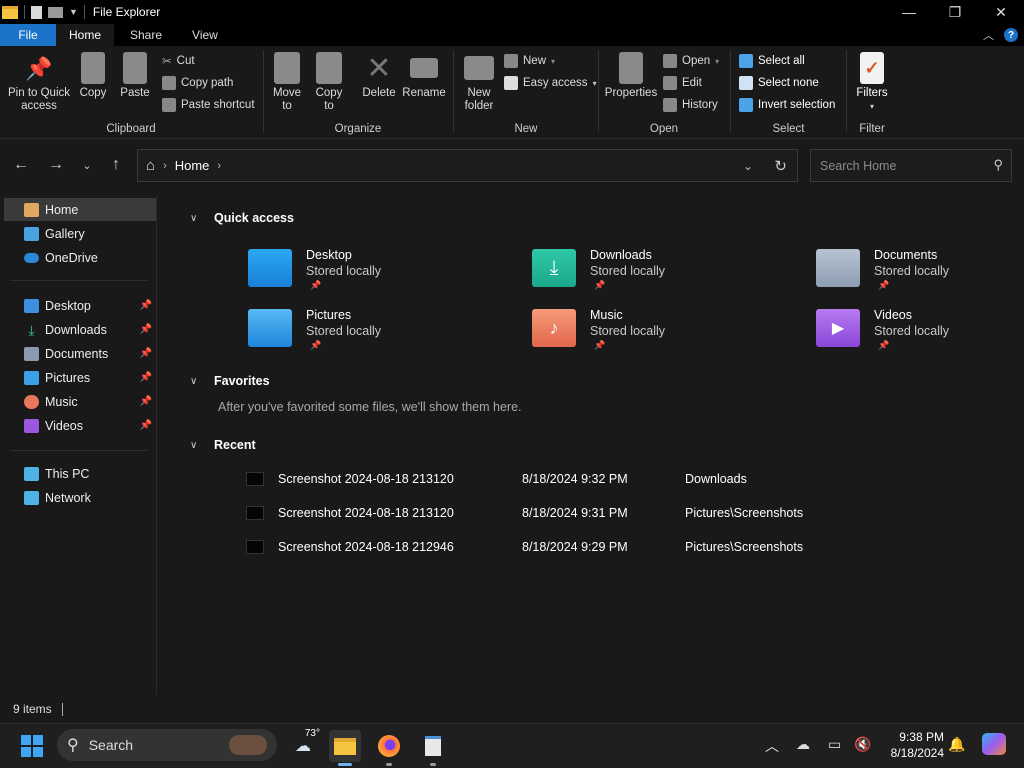  What do you see at coordinates (378, 332) in the screenshot?
I see `quick-access-pictures: Pictures Stored locally 📌` at bounding box center [378, 332].